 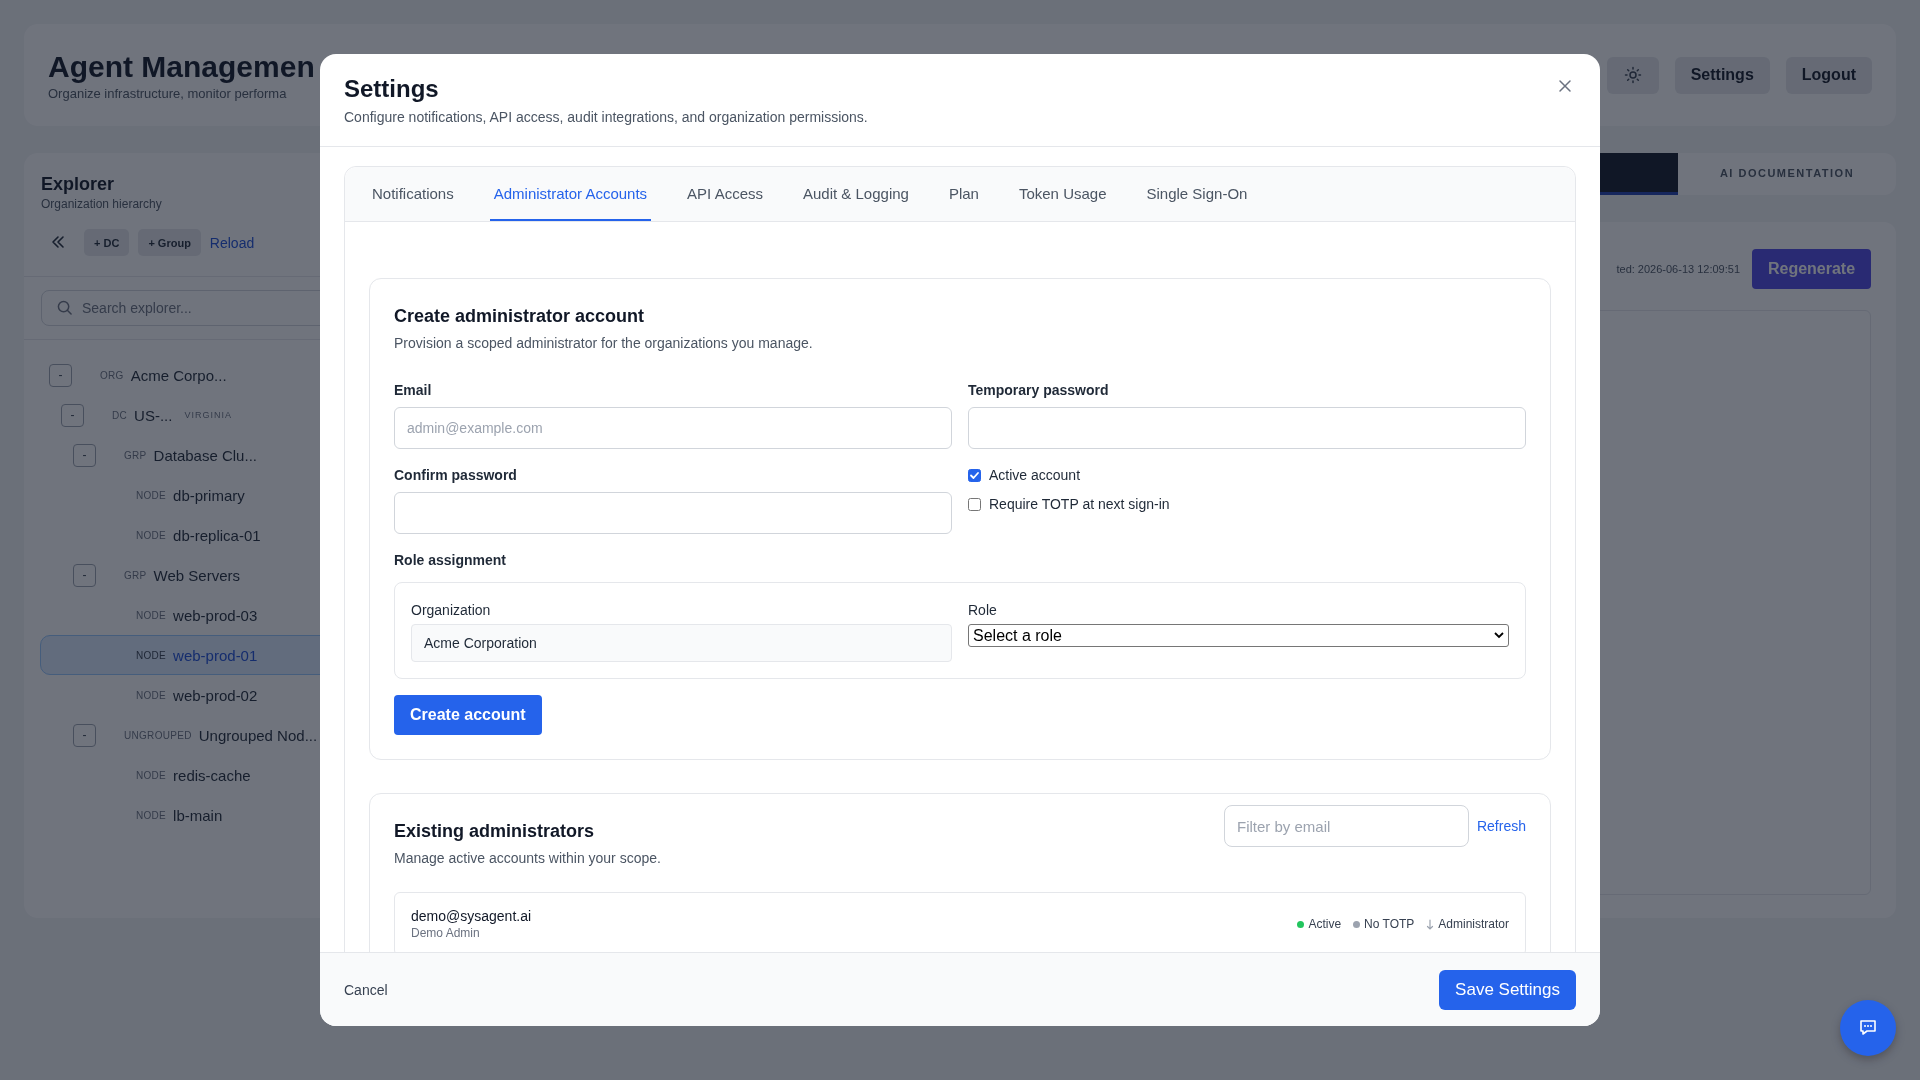 What do you see at coordinates (451, 610) in the screenshot?
I see `field-label: Organization` at bounding box center [451, 610].